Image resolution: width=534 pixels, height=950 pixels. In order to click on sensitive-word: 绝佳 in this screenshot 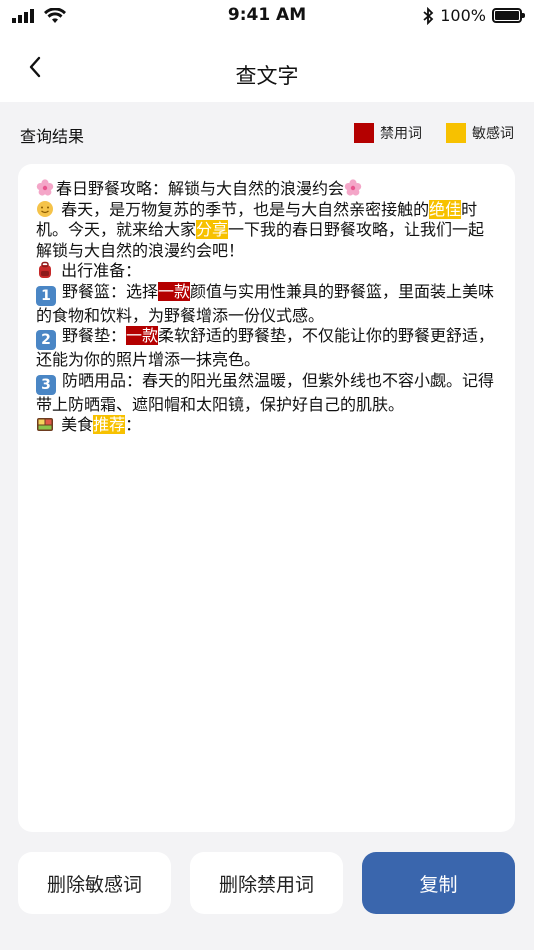, I will do `click(445, 209)`.